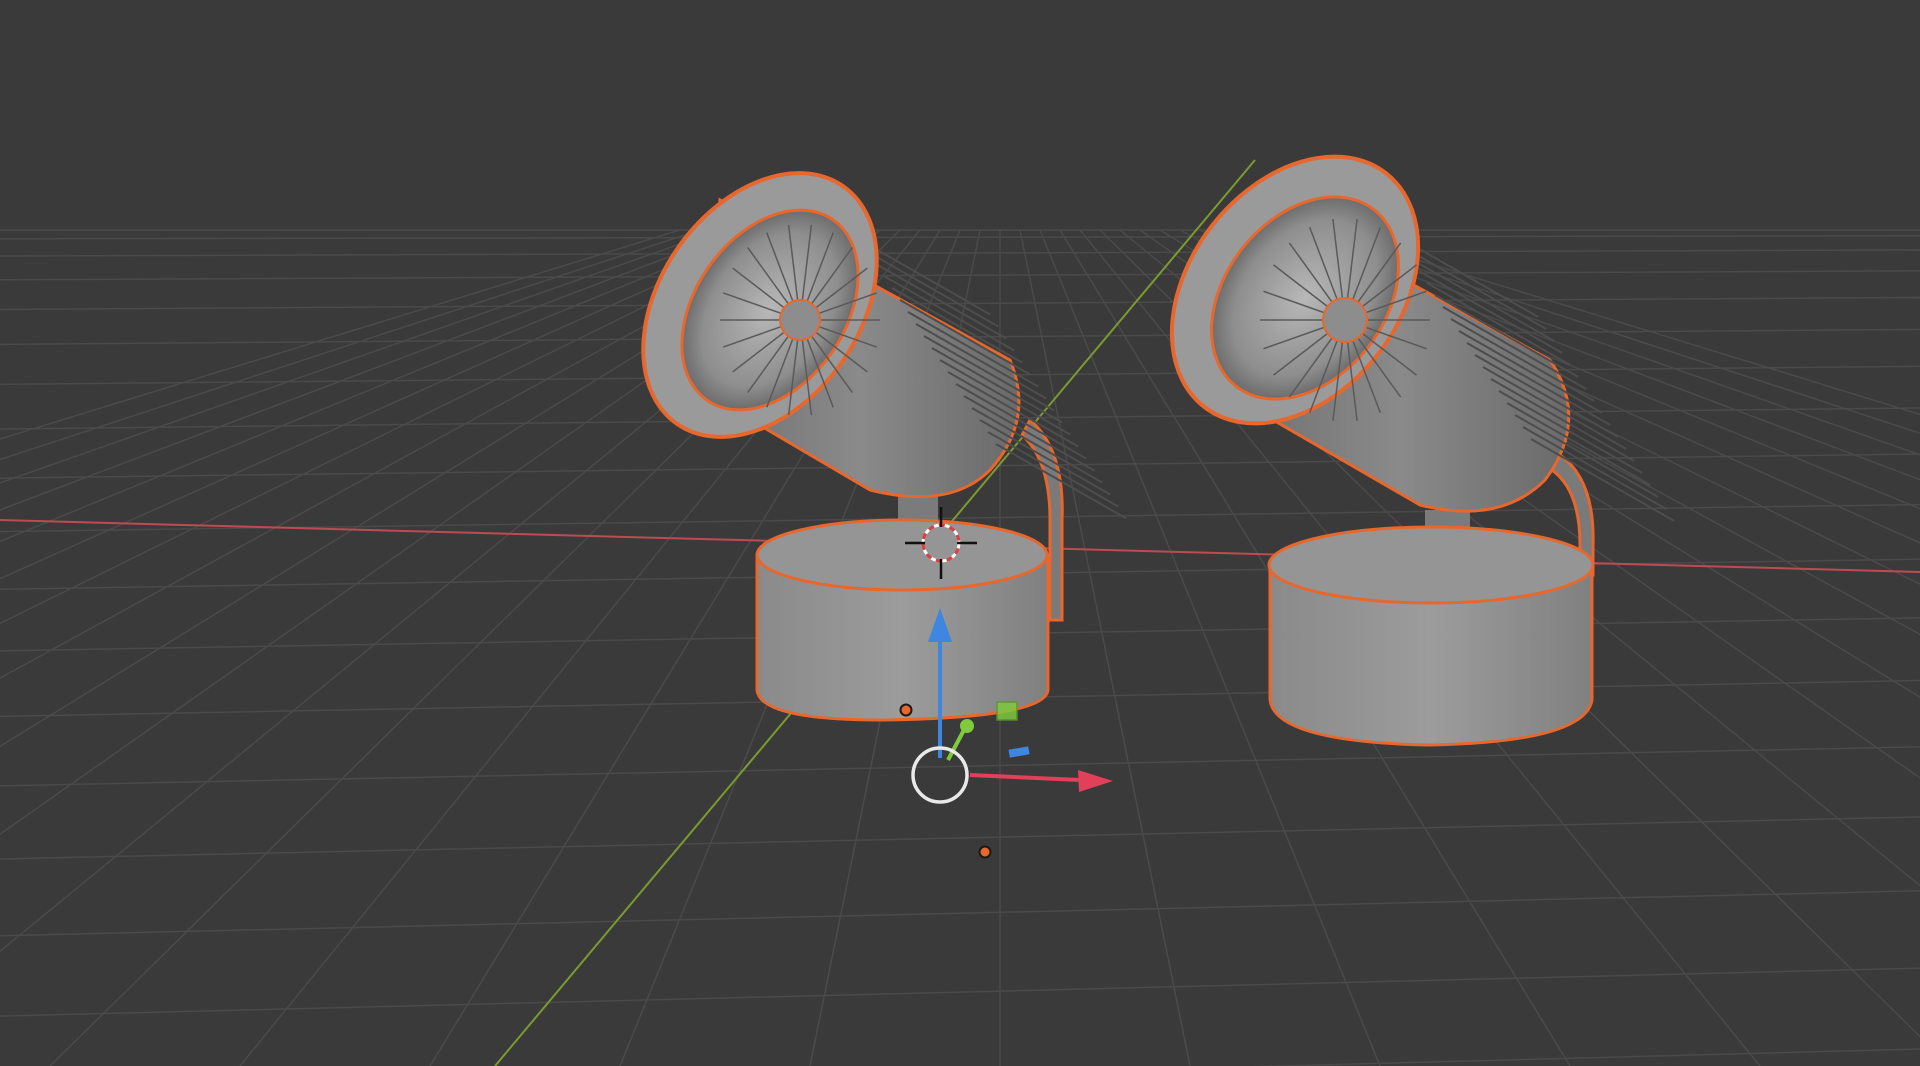 This screenshot has height=1066, width=1920. What do you see at coordinates (902, 620) in the screenshot?
I see `spotlight-left-base` at bounding box center [902, 620].